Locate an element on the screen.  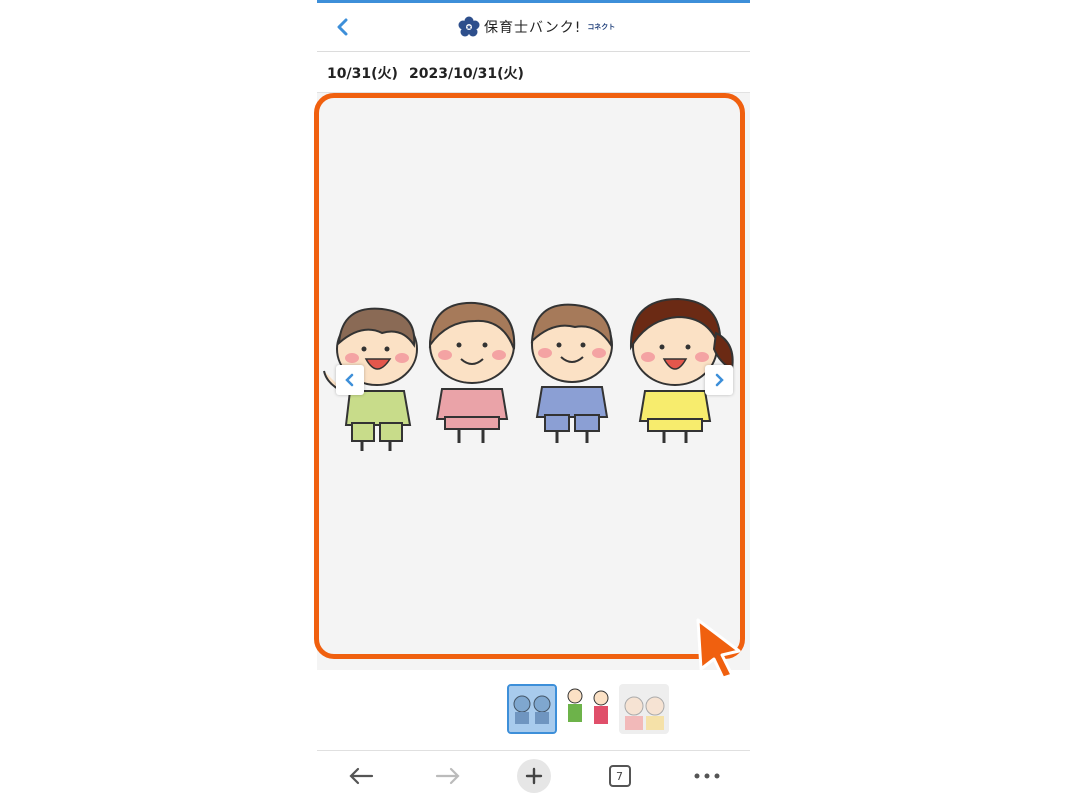
new-tab-button is located at coordinates (533, 776).